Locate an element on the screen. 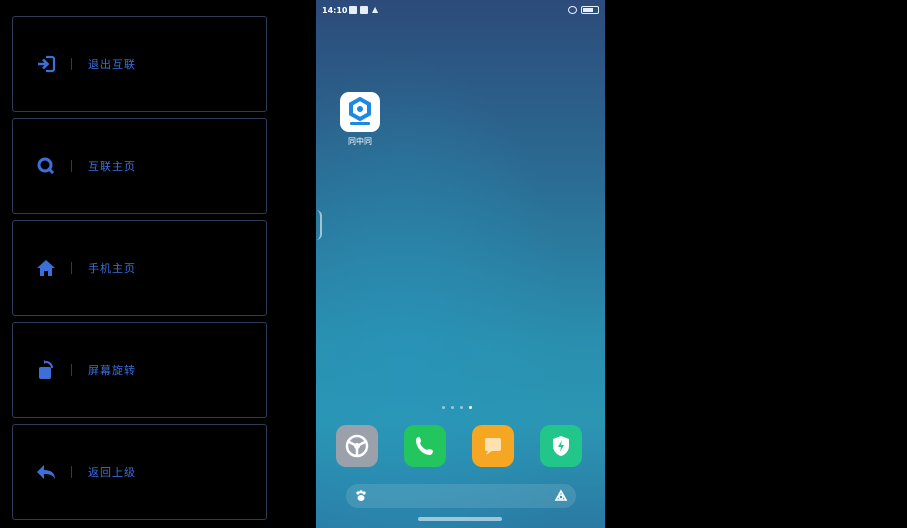 The height and width of the screenshot is (528, 907). message-icon is located at coordinates (493, 446).